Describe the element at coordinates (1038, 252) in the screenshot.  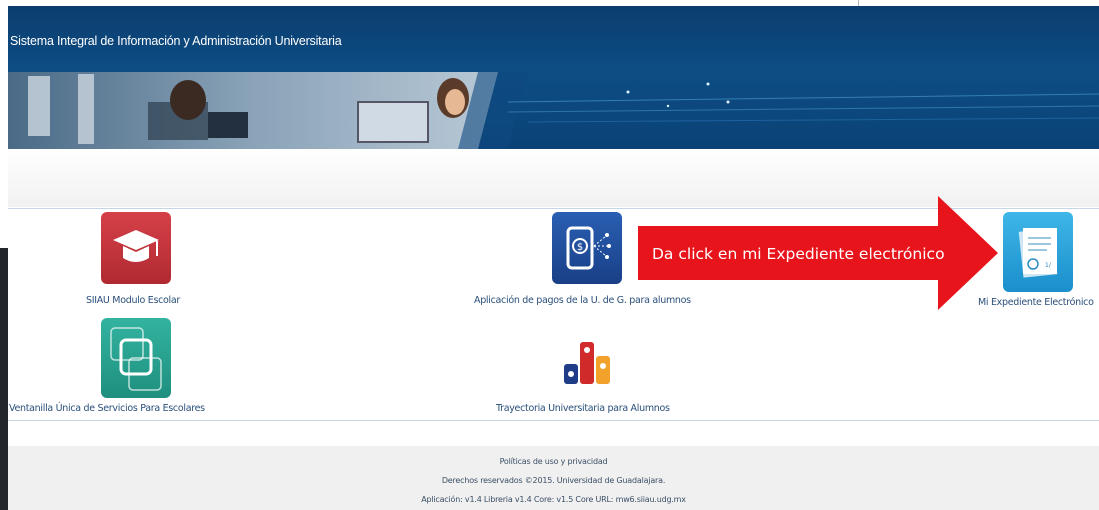
I see `document-folder-icon: 1/` at that location.